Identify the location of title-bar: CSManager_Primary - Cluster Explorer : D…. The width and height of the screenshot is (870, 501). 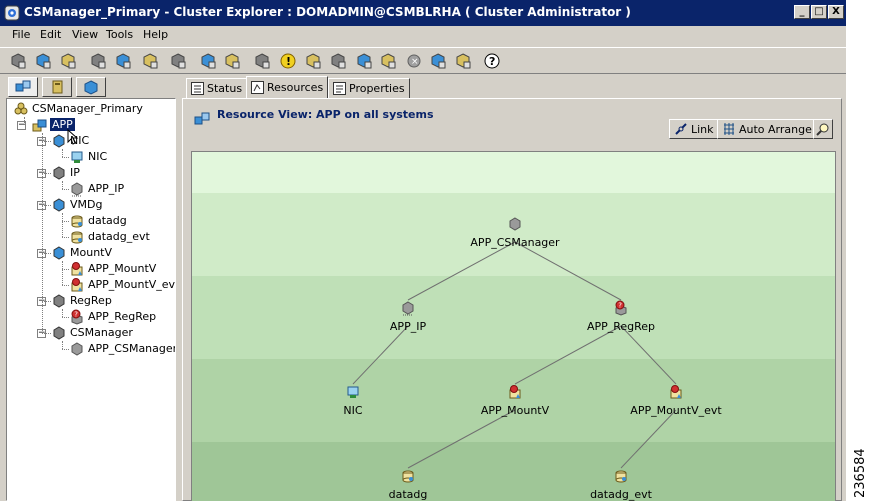
(423, 13).